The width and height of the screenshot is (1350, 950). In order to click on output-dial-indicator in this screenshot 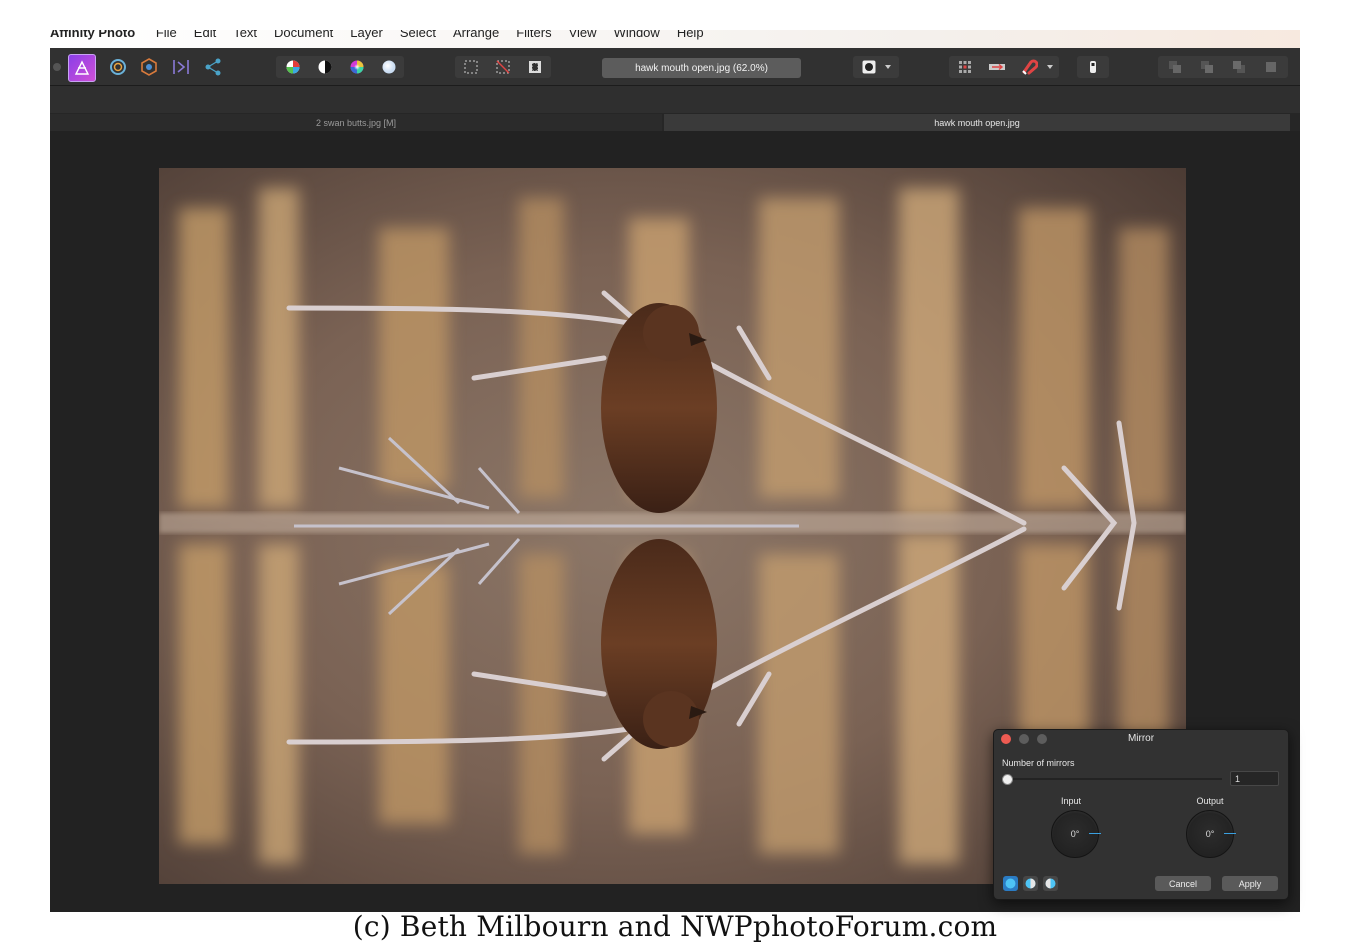, I will do `click(1230, 833)`.